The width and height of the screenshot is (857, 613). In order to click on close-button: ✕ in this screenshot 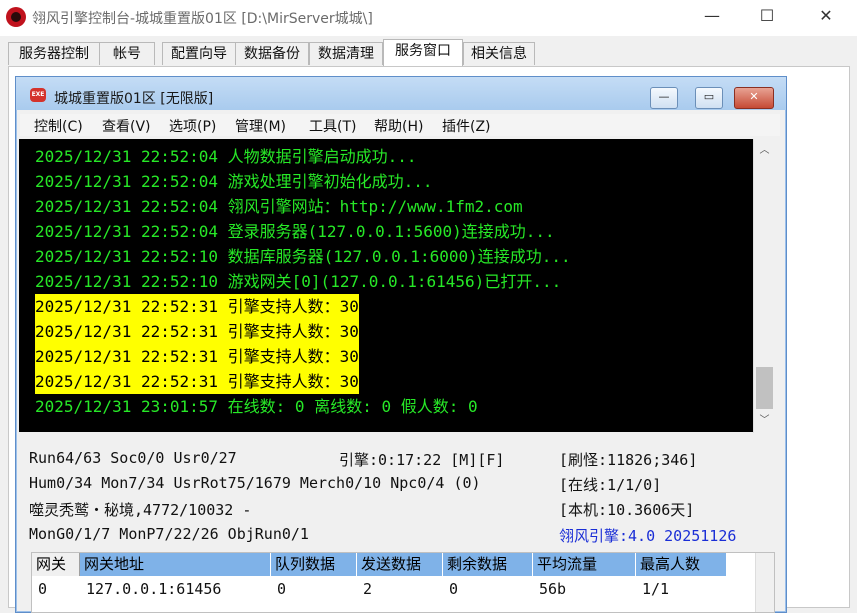, I will do `click(826, 17)`.